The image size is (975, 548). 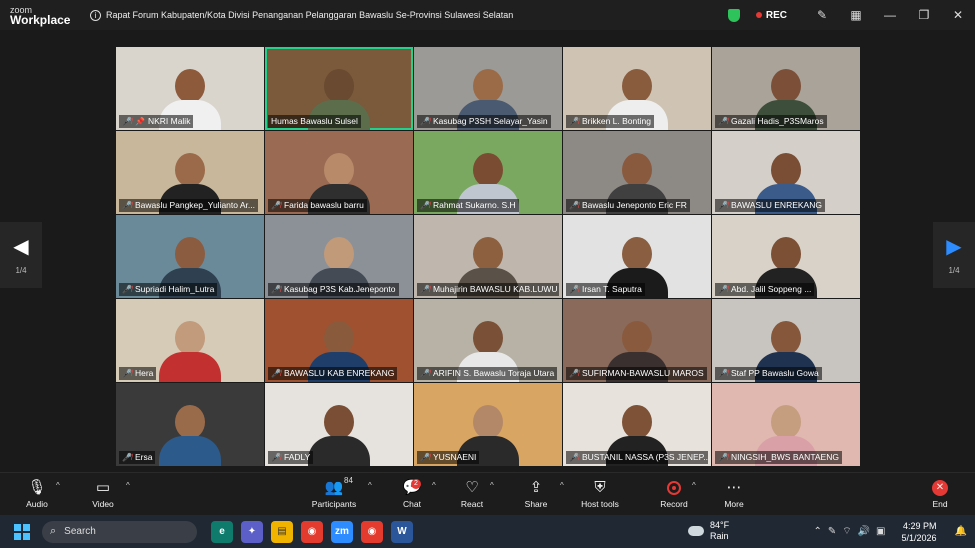 I want to click on participant-tile: 🎤̸ Farida bawaslu barru, so click(x=339, y=172).